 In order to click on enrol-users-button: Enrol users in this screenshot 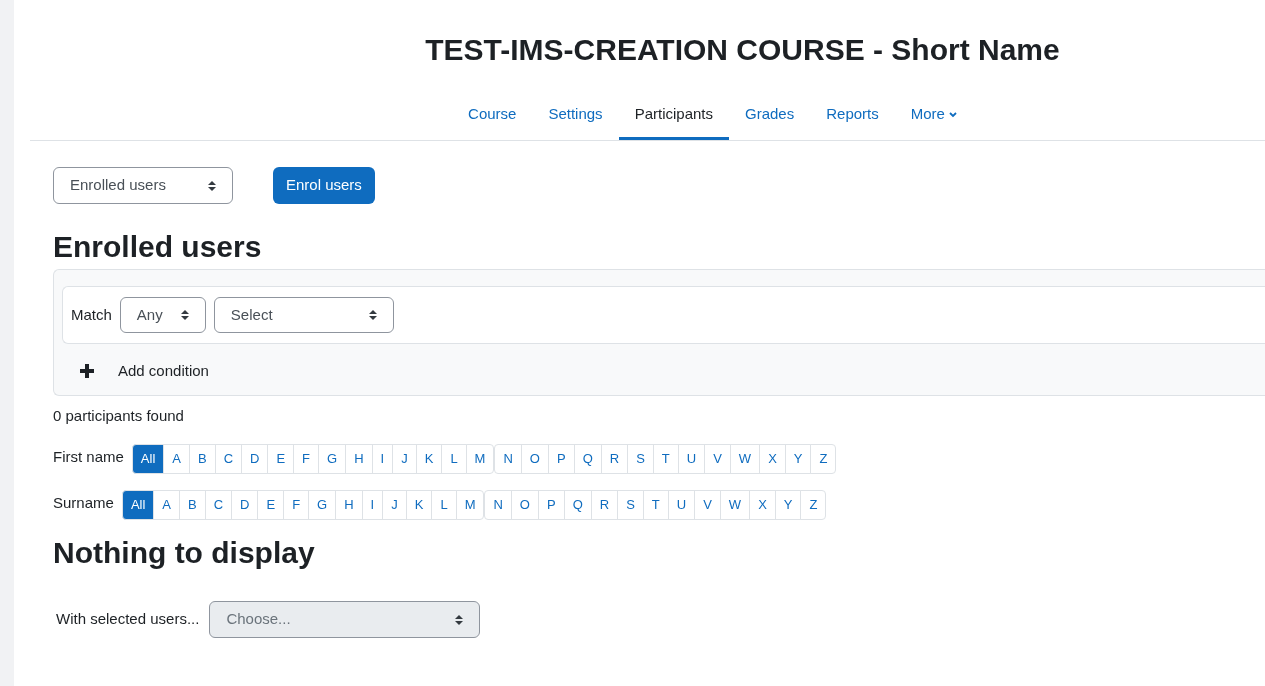, I will do `click(324, 185)`.